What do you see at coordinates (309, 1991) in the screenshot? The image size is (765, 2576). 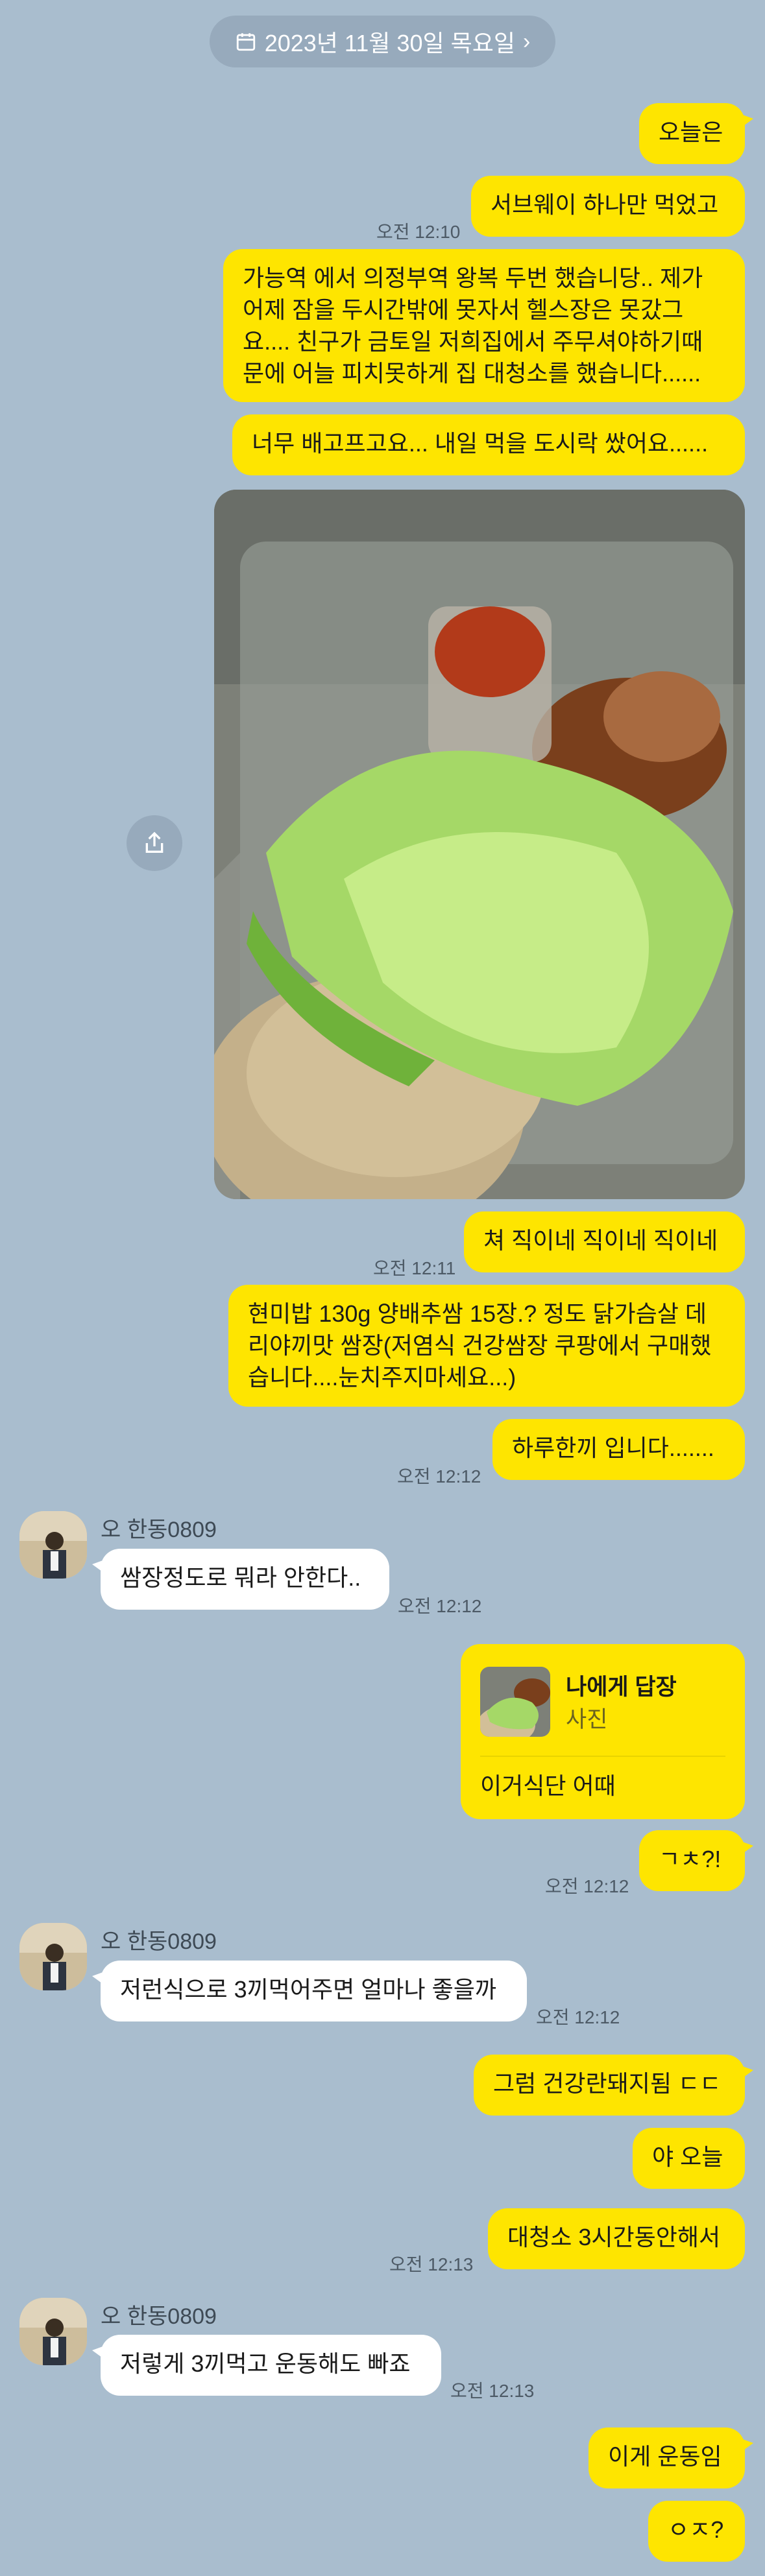 I see `message-bubble-theirs: 저런식으로 3끼먹어주면 얼마나 좋을까` at bounding box center [309, 1991].